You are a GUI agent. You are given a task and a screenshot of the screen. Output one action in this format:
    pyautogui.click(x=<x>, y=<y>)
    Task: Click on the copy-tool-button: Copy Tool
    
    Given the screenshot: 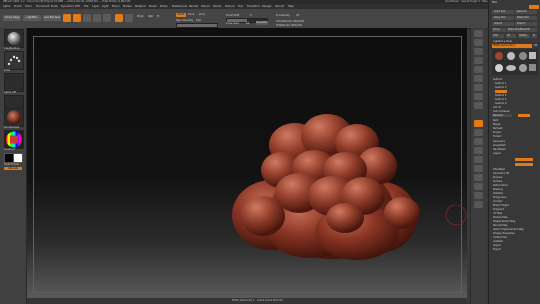 What is the action you would take?
    pyautogui.click(x=503, y=18)
    